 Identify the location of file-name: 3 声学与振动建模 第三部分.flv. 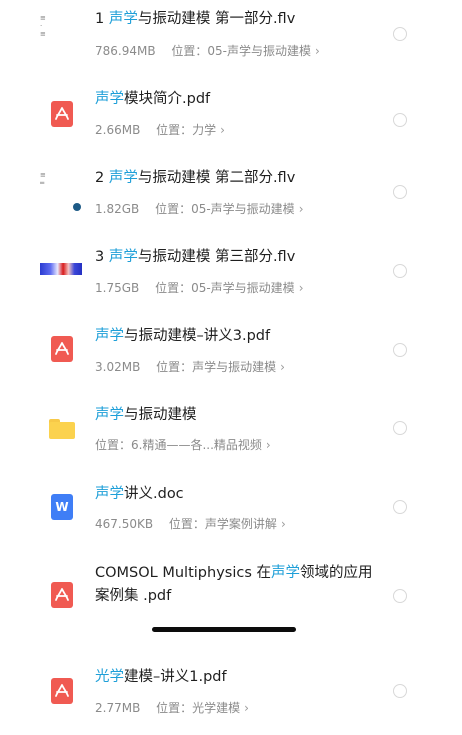
(195, 257).